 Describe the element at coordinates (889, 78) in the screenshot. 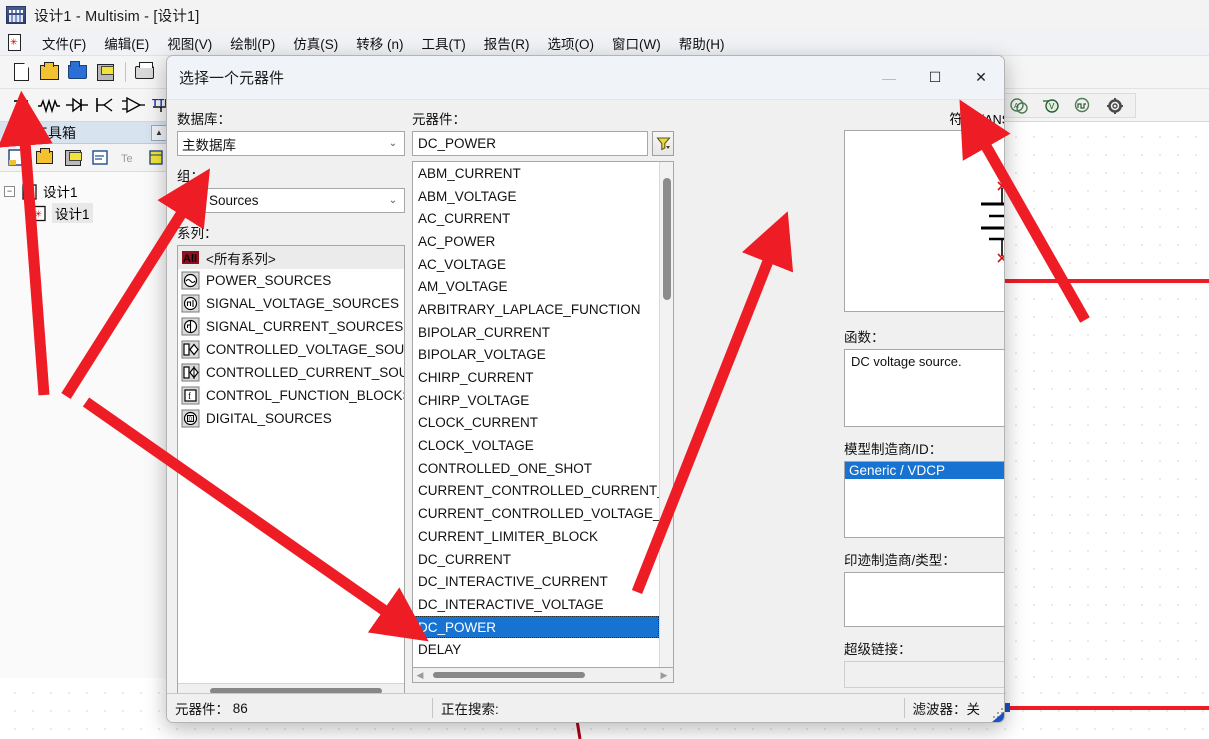

I see `minimize-icon: —` at that location.